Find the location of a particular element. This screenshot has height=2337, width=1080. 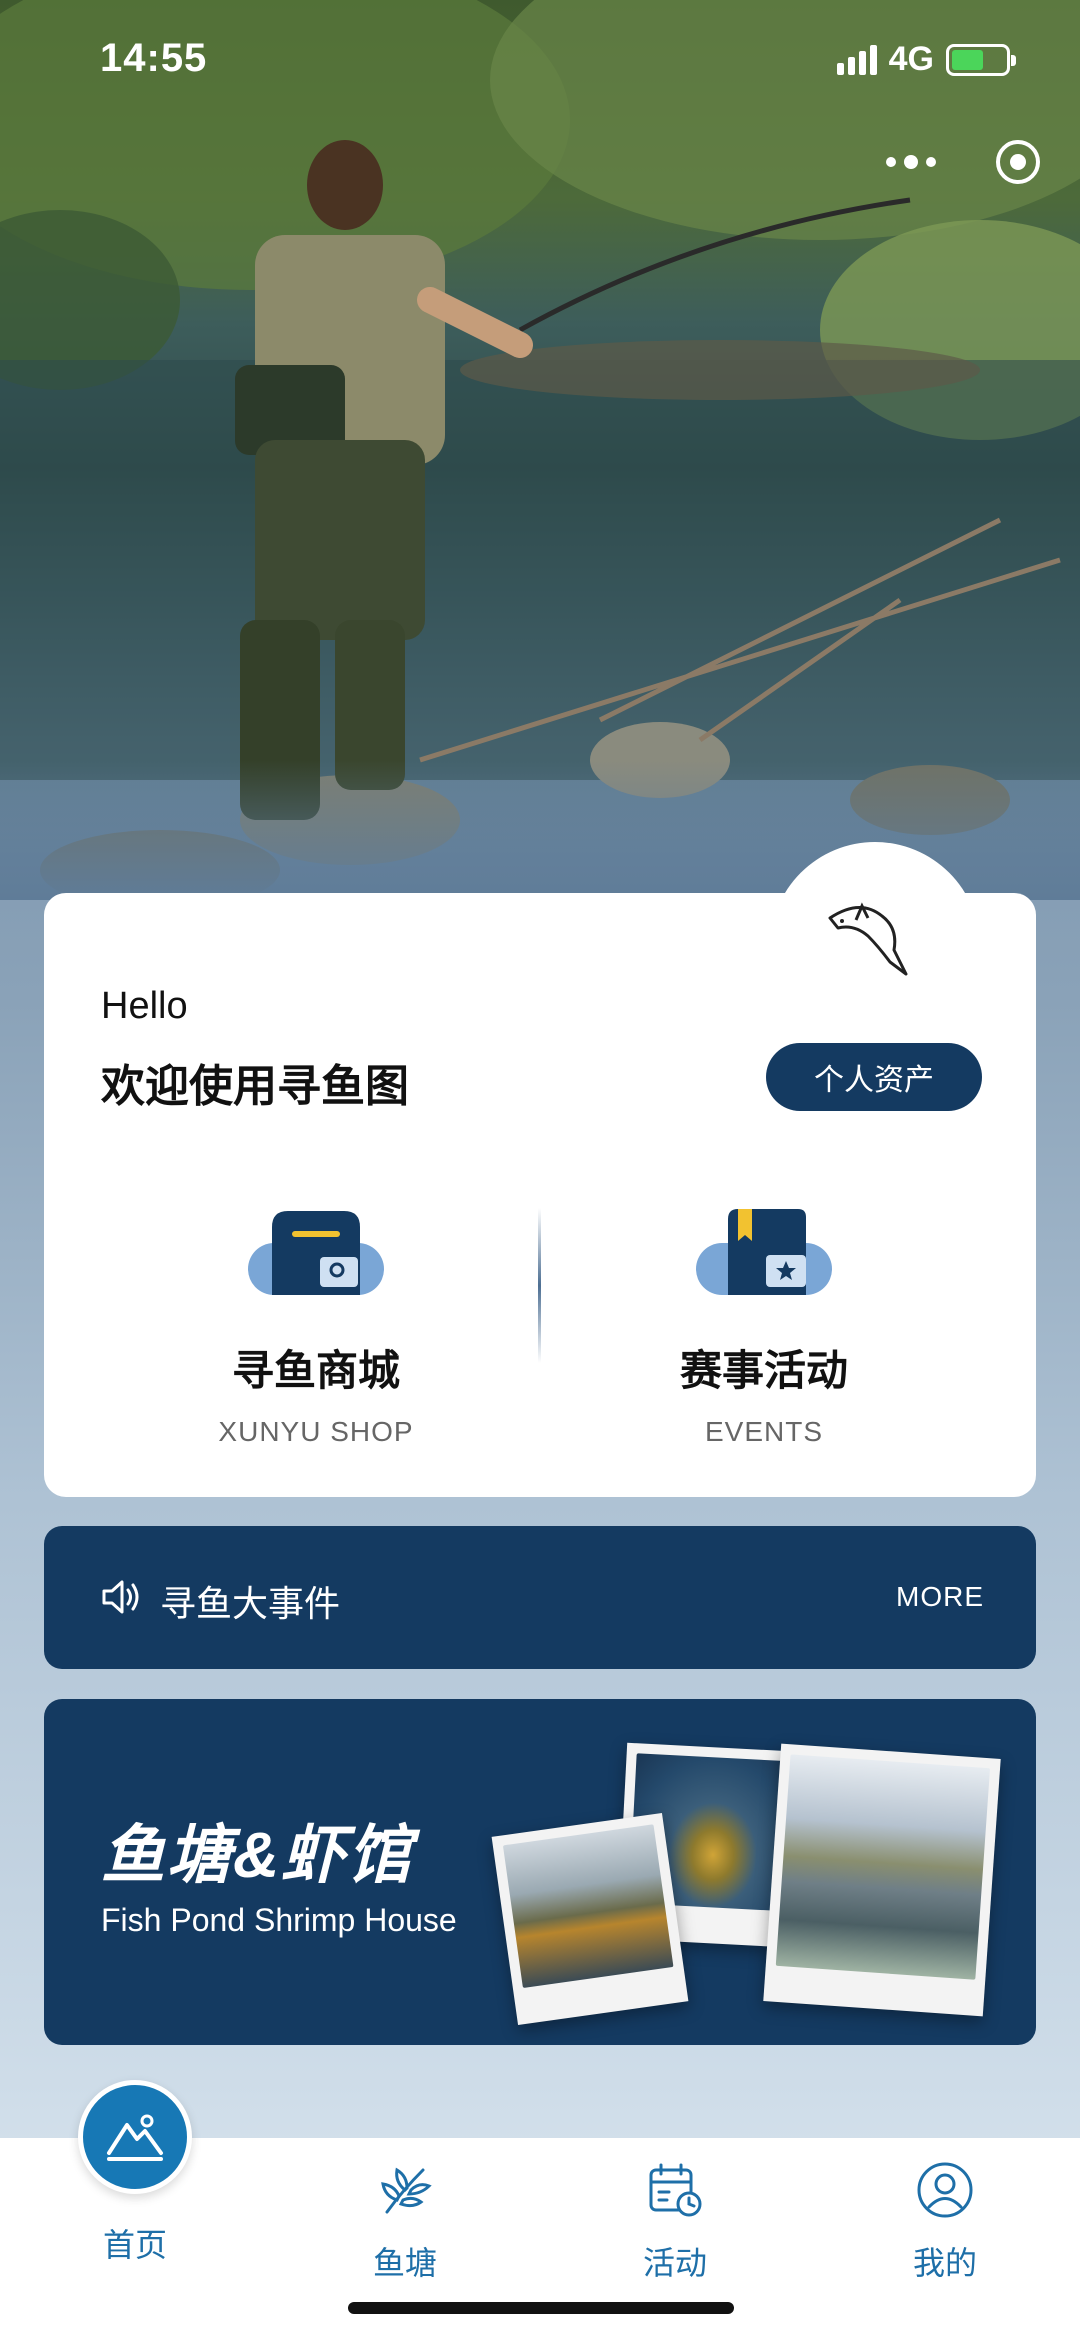

status-right: 4G is located at coordinates (926, 59).